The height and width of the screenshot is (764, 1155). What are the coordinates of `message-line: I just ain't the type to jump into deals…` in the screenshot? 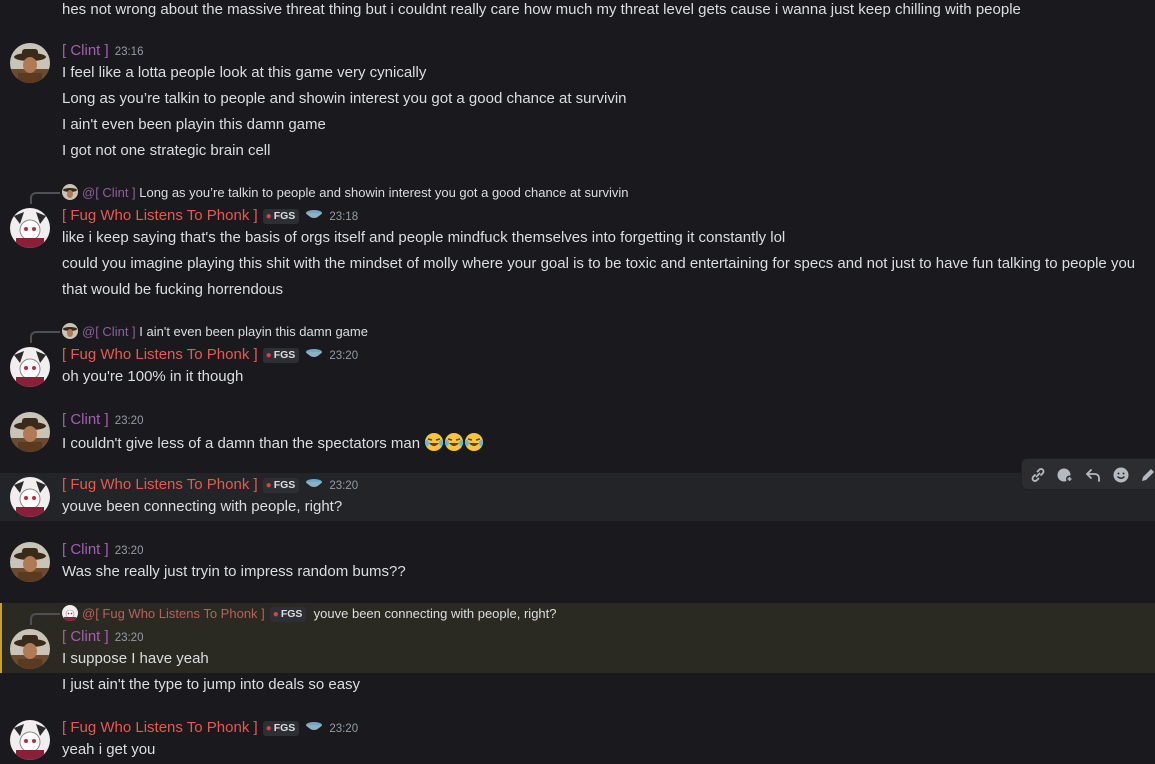 It's located at (211, 684).